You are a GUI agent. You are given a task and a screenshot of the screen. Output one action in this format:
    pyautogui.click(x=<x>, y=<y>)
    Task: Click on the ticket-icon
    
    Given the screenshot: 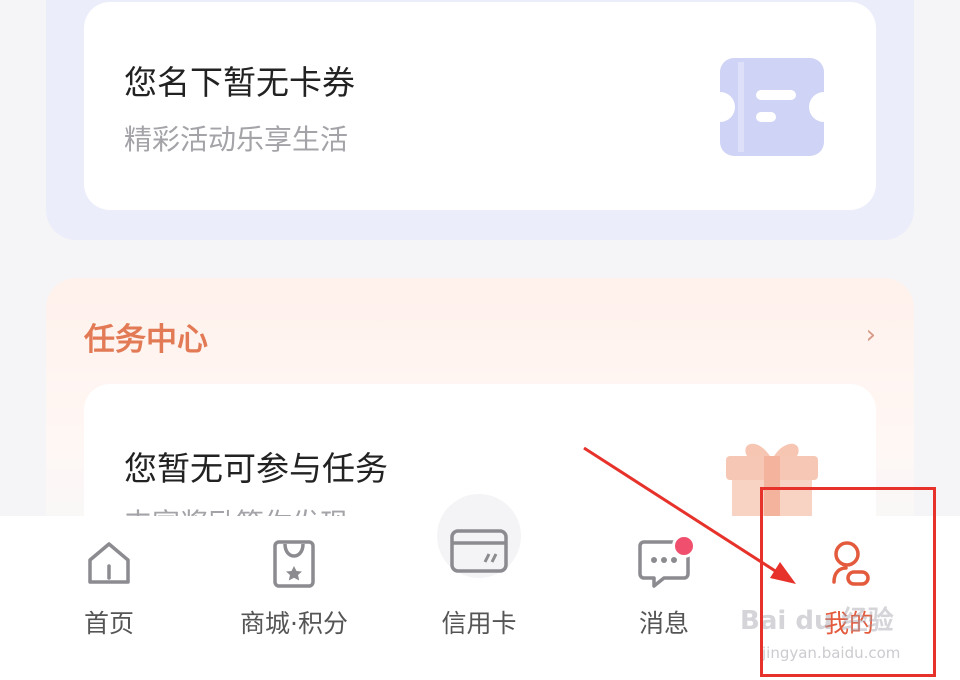 What is the action you would take?
    pyautogui.click(x=772, y=109)
    